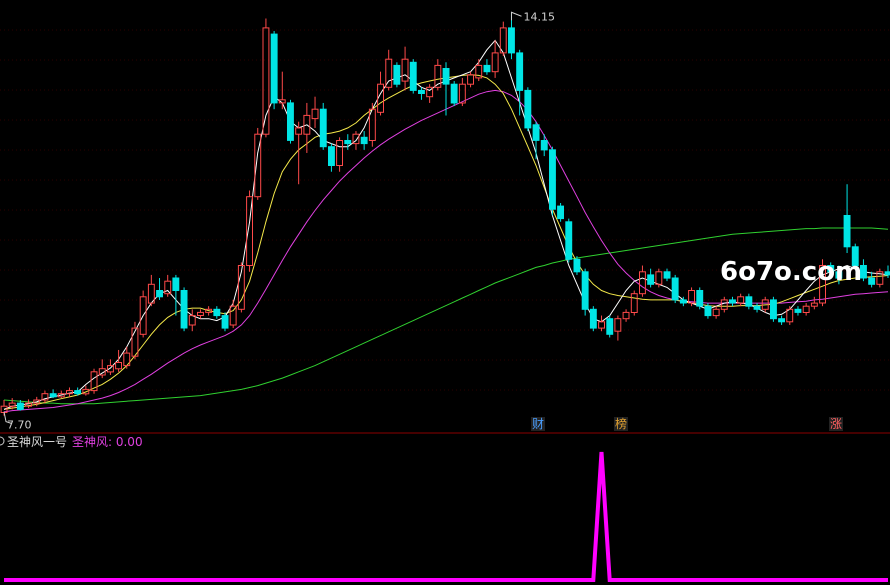 The width and height of the screenshot is (890, 585). Describe the element at coordinates (539, 16) in the screenshot. I see `high-price-label: 14.15` at that location.